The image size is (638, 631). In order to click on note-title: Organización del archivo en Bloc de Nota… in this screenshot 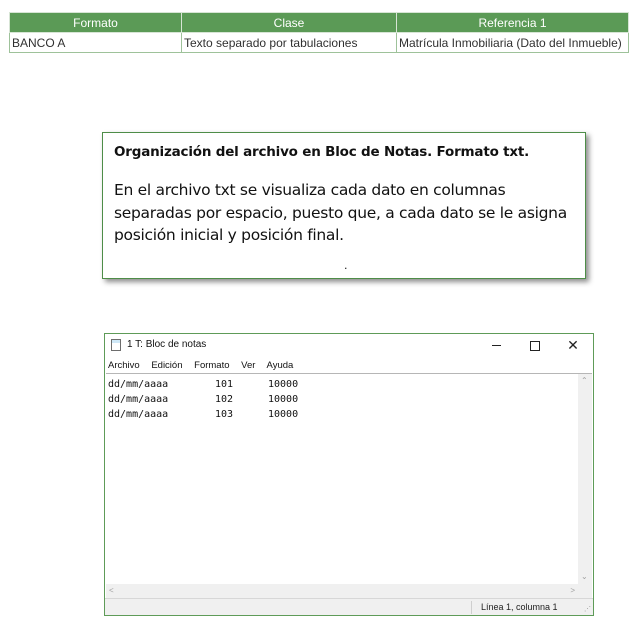, I will do `click(322, 152)`.